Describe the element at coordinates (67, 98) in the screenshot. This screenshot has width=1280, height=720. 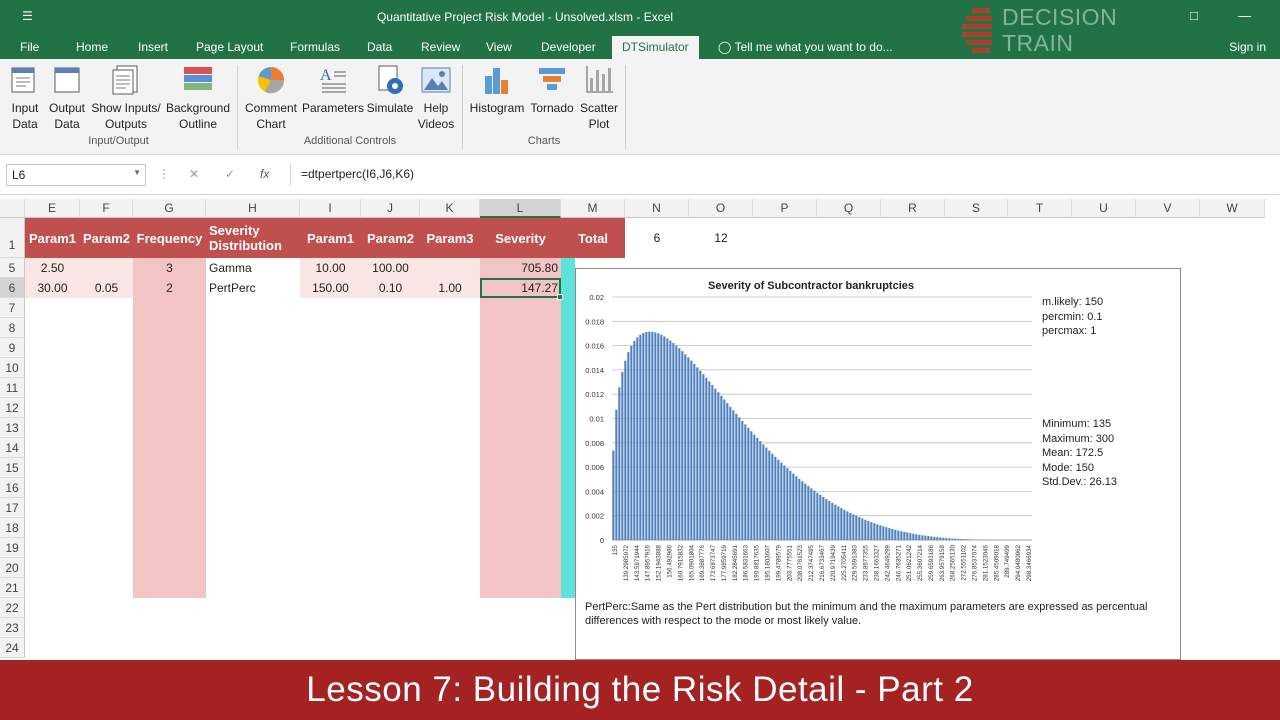
I see `output-data-button: Output Data` at that location.